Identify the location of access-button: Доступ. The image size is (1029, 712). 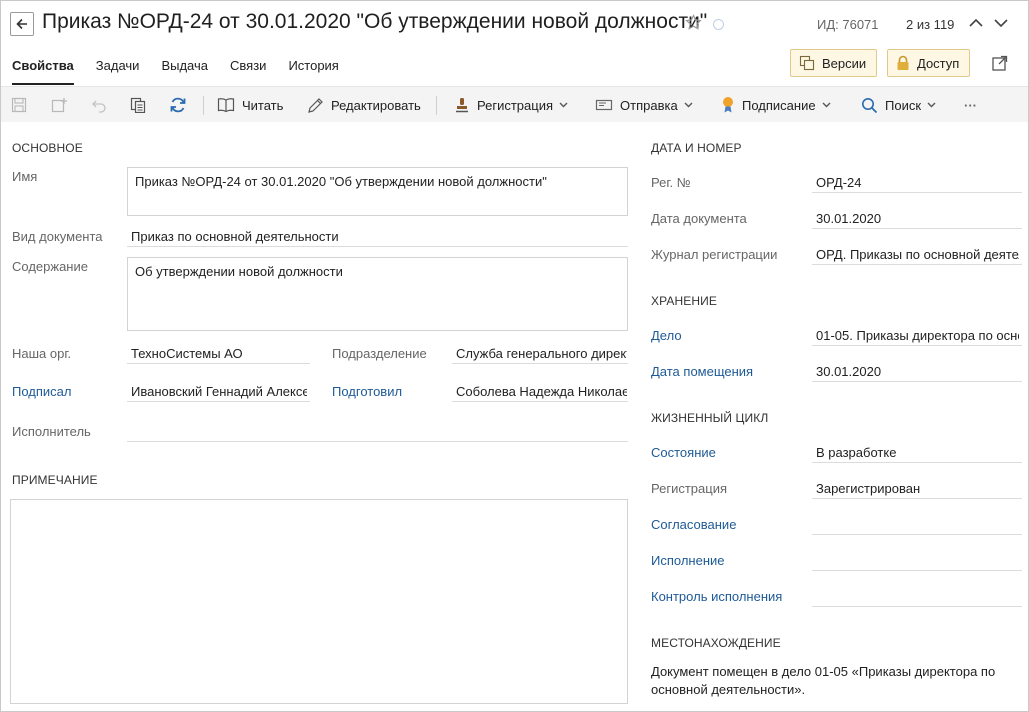
(929, 63).